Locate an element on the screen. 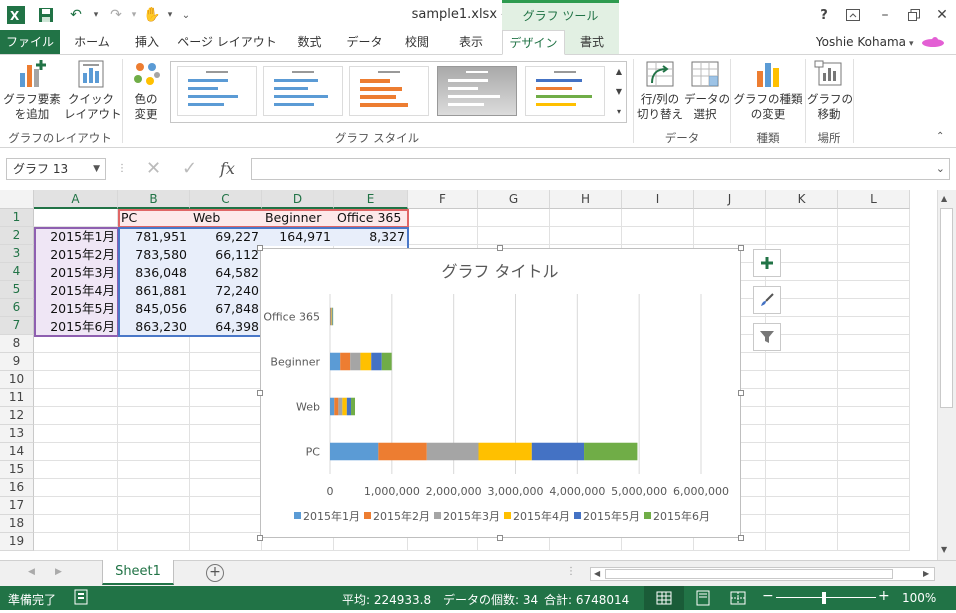 This screenshot has height=613, width=956. chart-handle-tm is located at coordinates (500, 248).